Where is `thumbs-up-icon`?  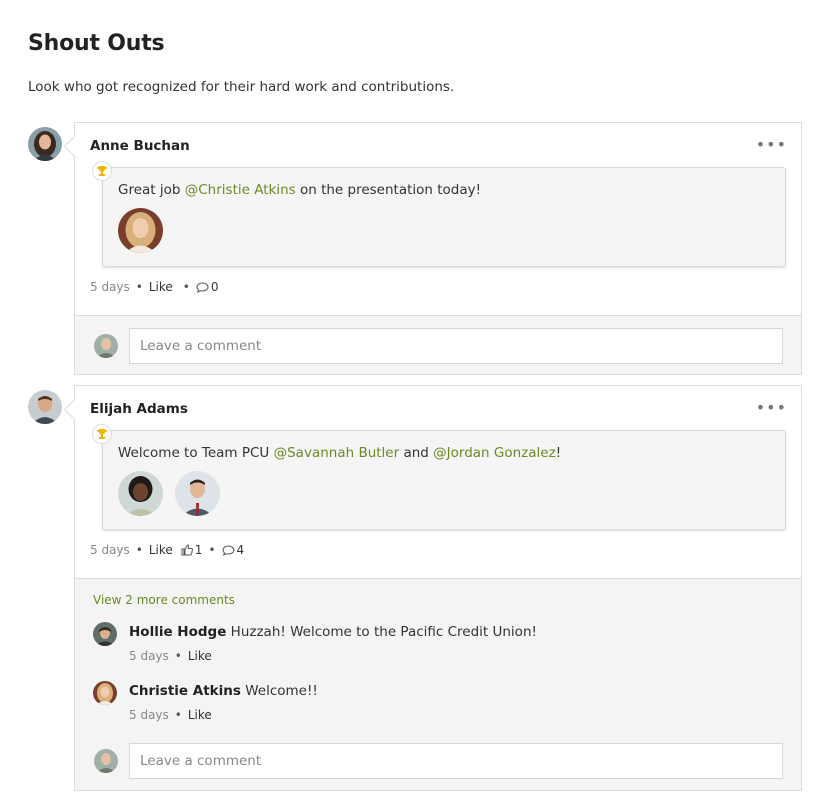
thumbs-up-icon is located at coordinates (187, 550).